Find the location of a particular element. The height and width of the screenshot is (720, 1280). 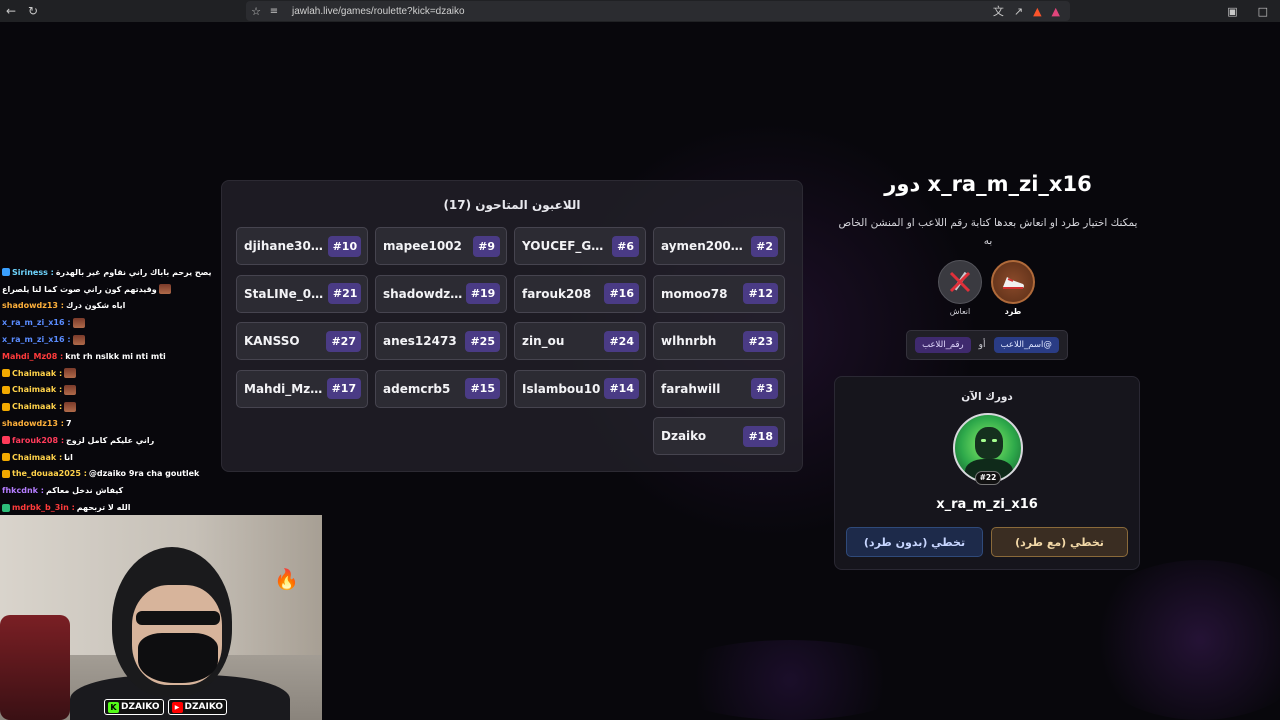

player-name: ademcrb5 is located at coordinates (417, 388).